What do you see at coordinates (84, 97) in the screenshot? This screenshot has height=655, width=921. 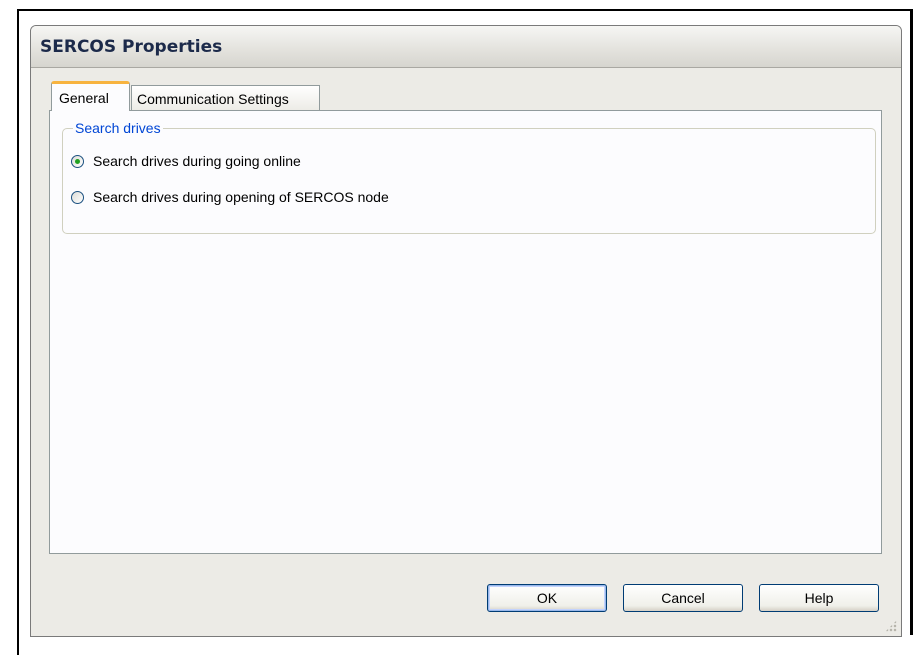 I see `tab-general-label: General` at bounding box center [84, 97].